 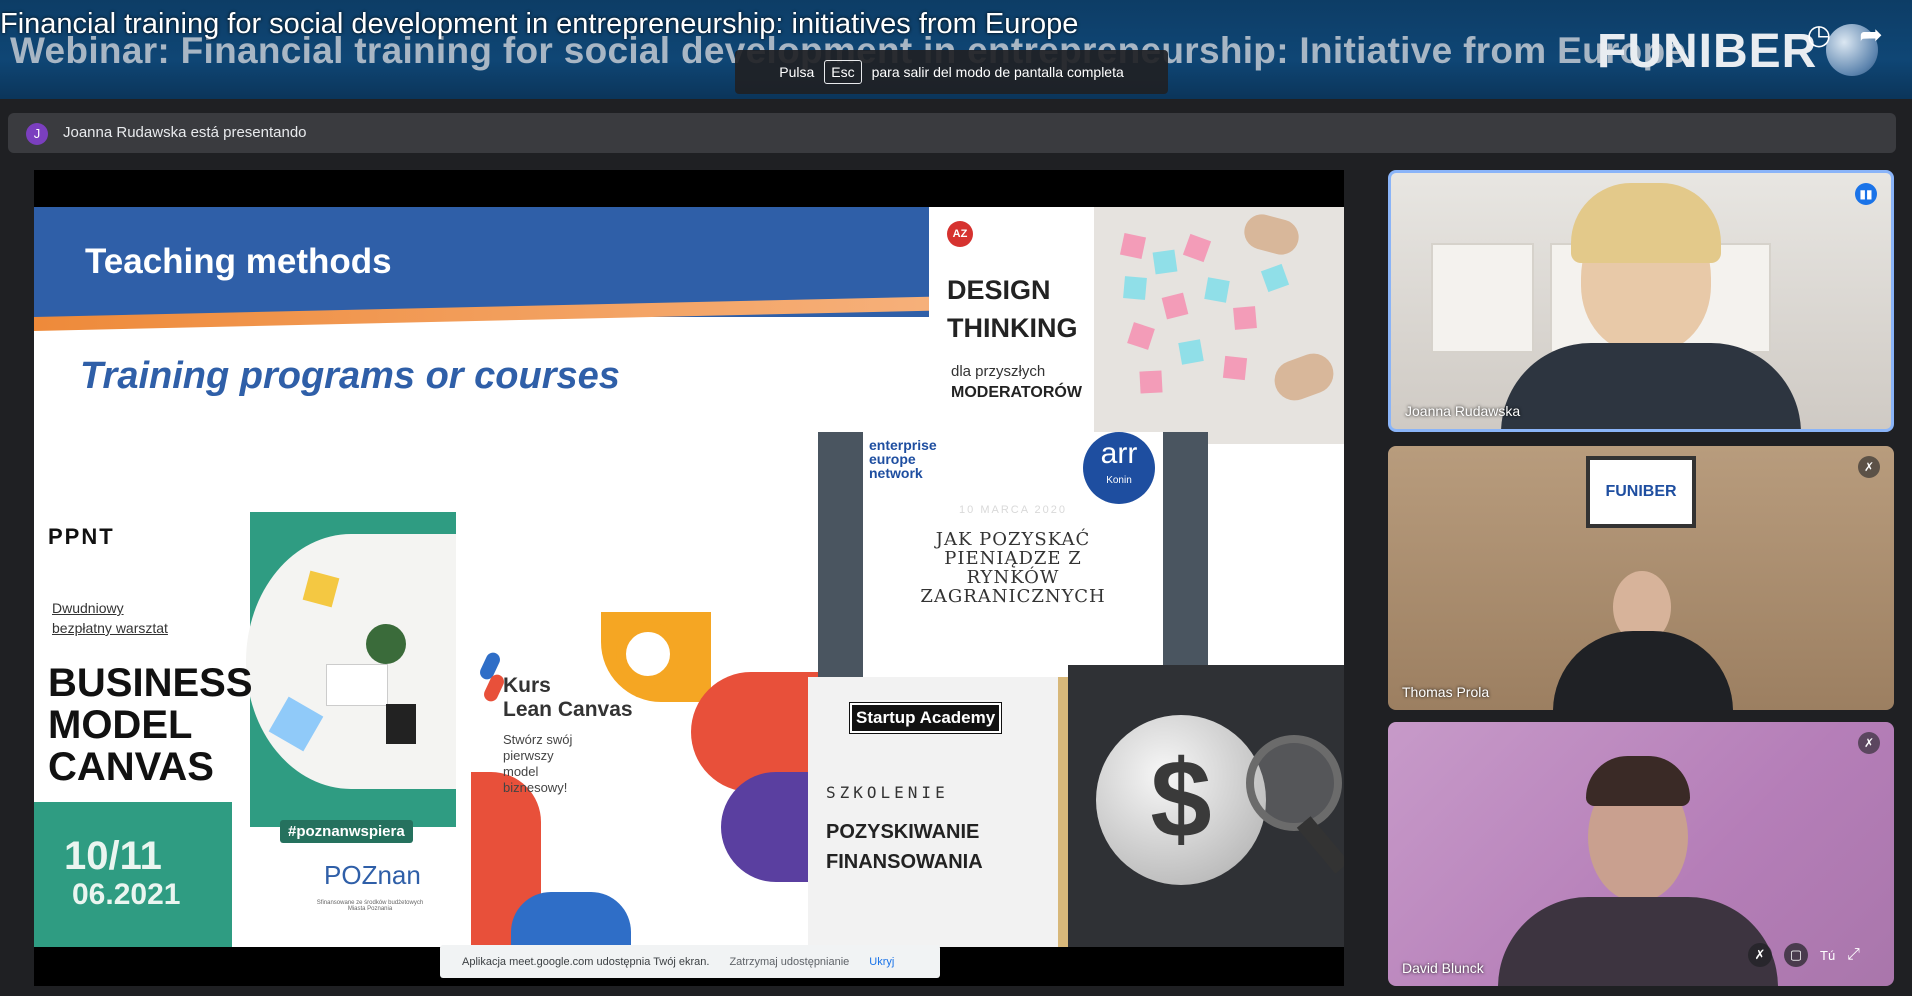 What do you see at coordinates (892, 459) in the screenshot?
I see `een-line2: europe` at bounding box center [892, 459].